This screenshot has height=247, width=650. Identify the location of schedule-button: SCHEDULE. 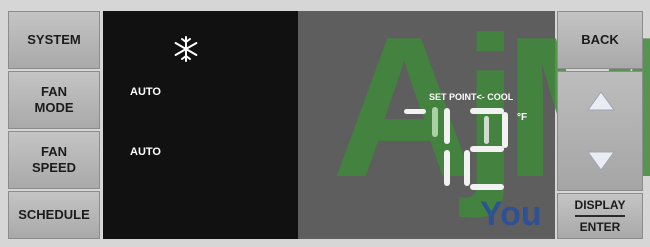
(54, 215).